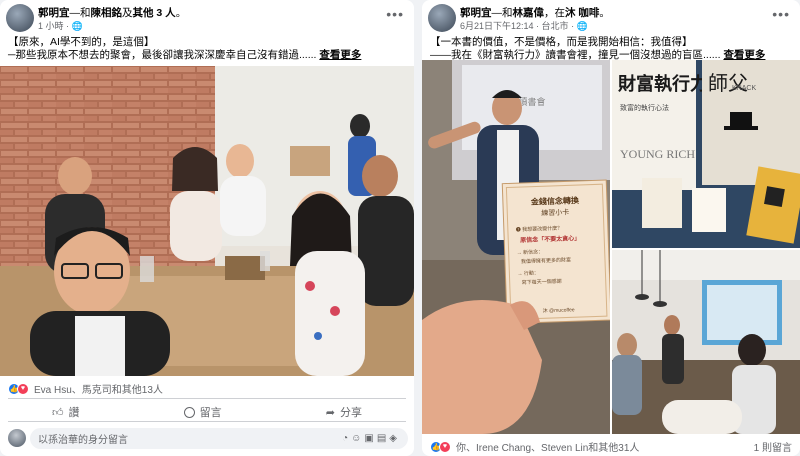 Image resolution: width=800 pixels, height=456 pixels. Describe the element at coordinates (644, 107) in the screenshot. I see `book1-subtitle: 致富的執行心法` at that location.